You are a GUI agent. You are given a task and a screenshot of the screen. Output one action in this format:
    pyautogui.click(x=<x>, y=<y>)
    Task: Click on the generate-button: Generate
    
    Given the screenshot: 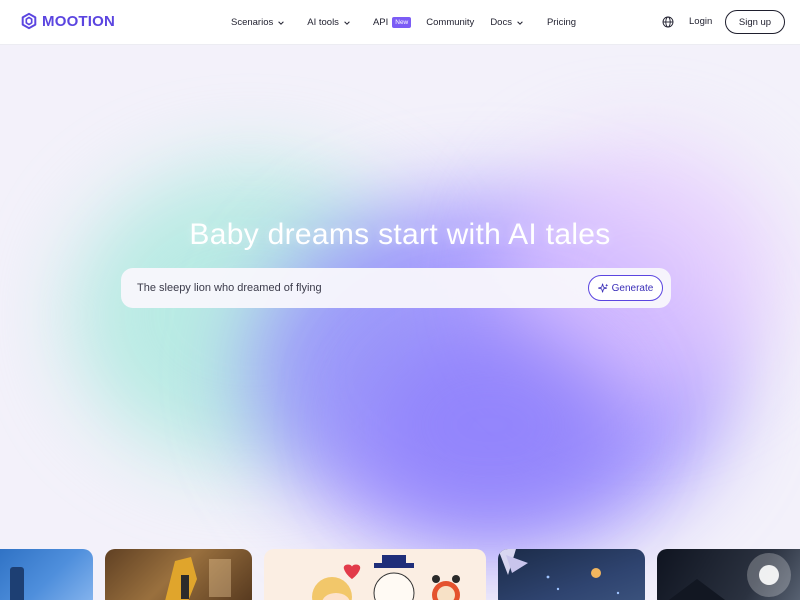 What is the action you would take?
    pyautogui.click(x=625, y=288)
    